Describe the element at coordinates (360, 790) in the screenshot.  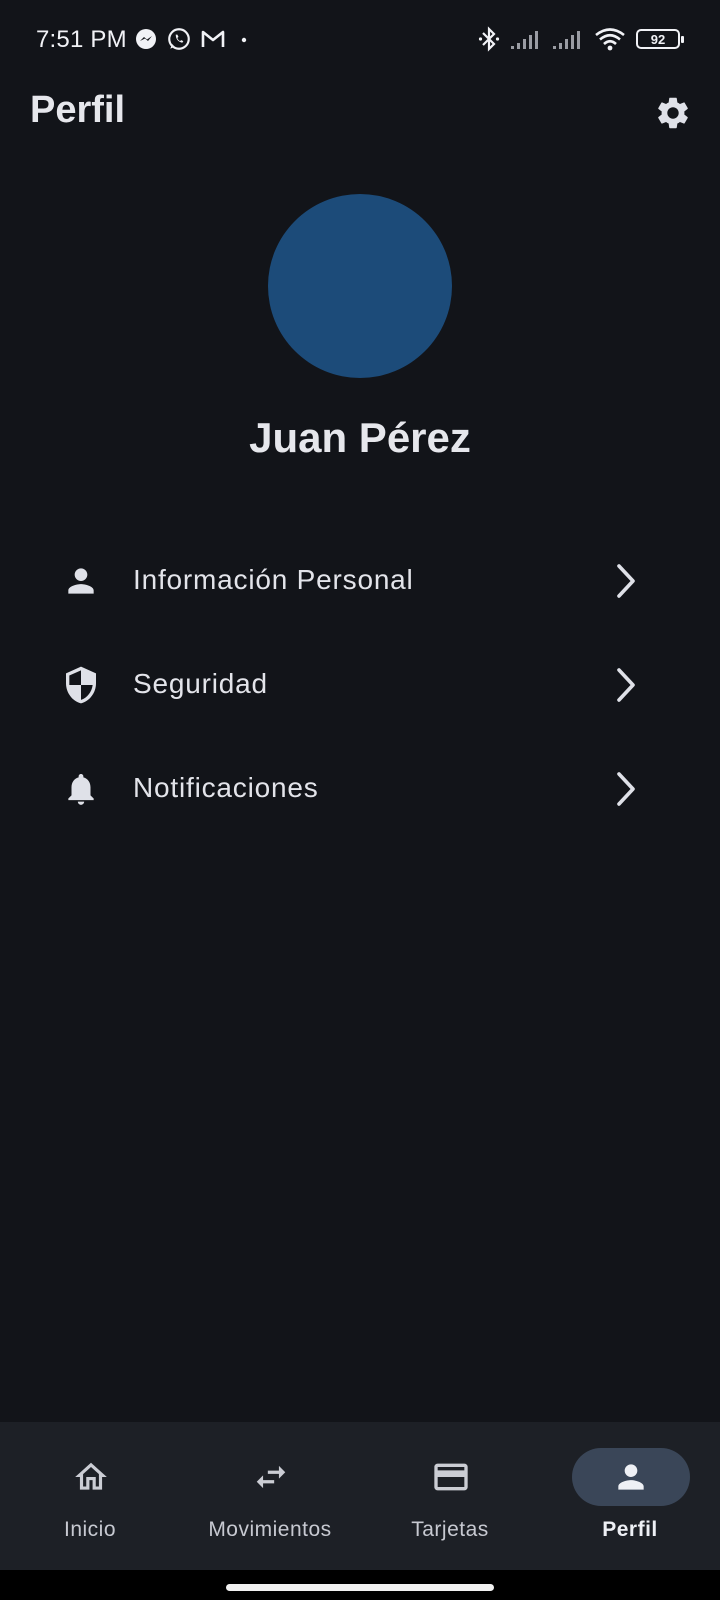
I see `menu-item-notifications: Notificaciones` at that location.